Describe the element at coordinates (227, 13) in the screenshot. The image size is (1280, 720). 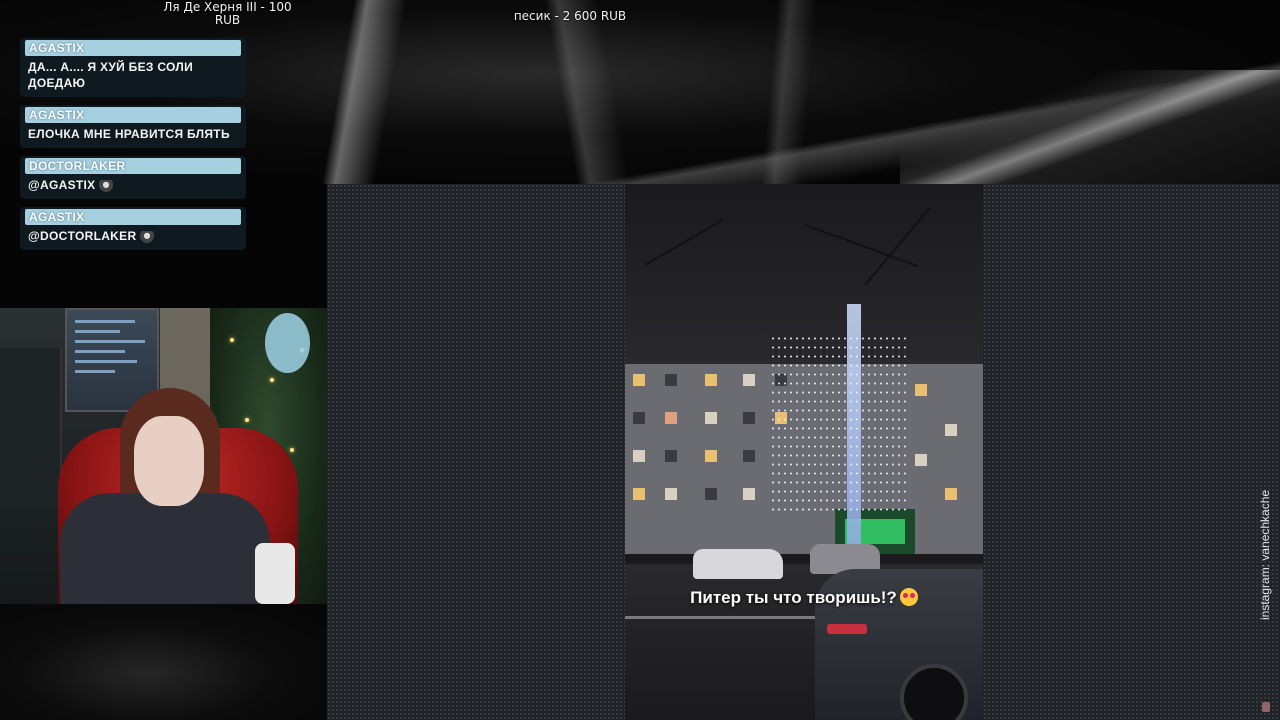
I see `donation-alert-1: Ля Де Херня III - 100 RUB` at that location.